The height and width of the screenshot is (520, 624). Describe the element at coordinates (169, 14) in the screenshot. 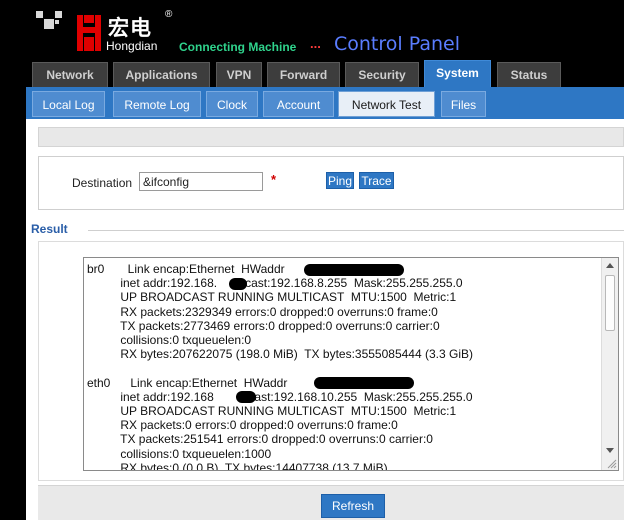

I see `registered-mark: ®` at that location.